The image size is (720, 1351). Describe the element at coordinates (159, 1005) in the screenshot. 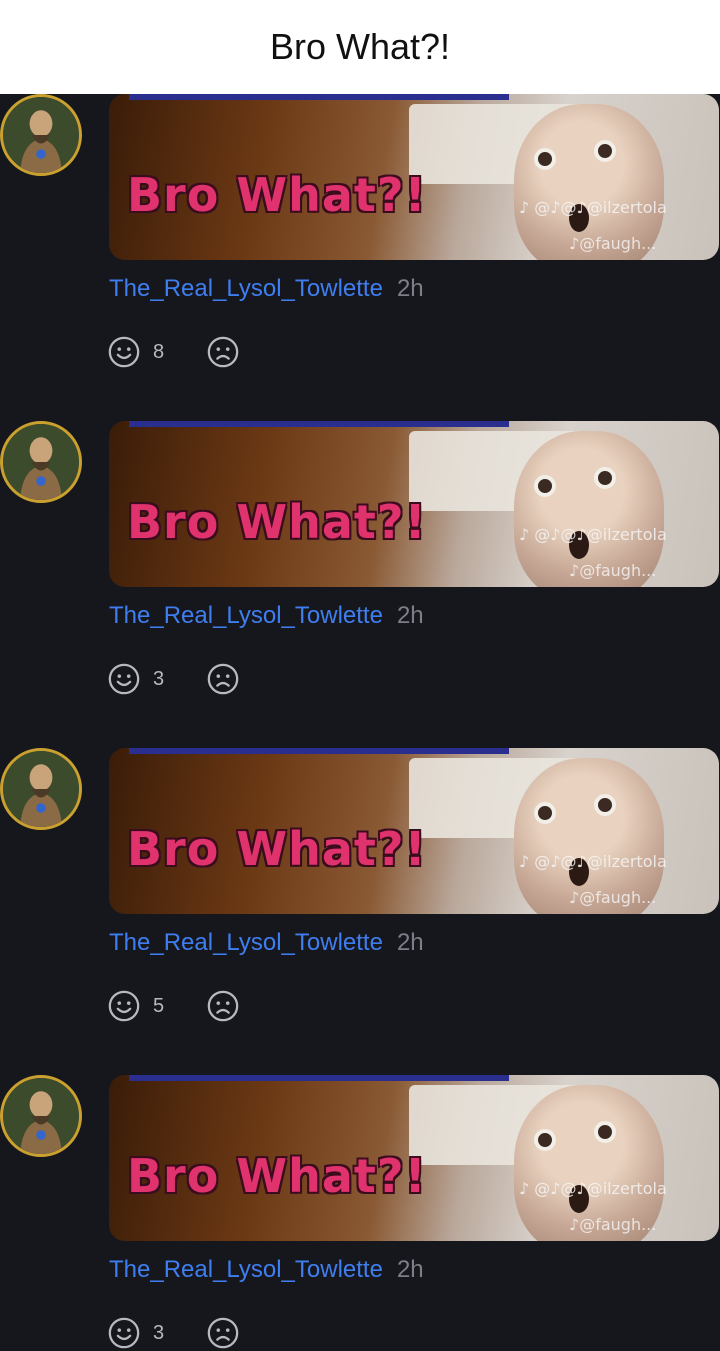

I see `happy-count: 5` at that location.